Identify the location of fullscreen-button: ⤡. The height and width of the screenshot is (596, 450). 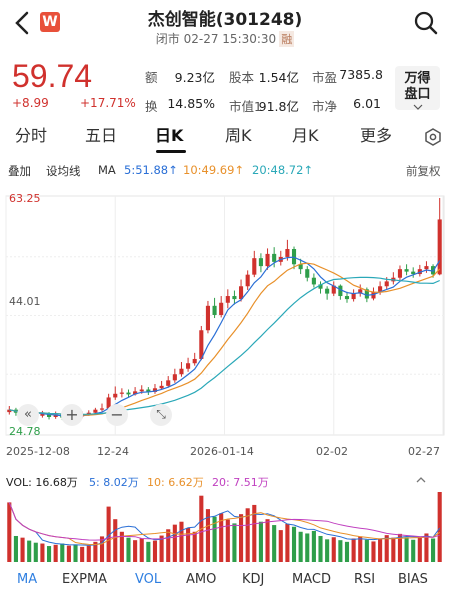
(161, 415).